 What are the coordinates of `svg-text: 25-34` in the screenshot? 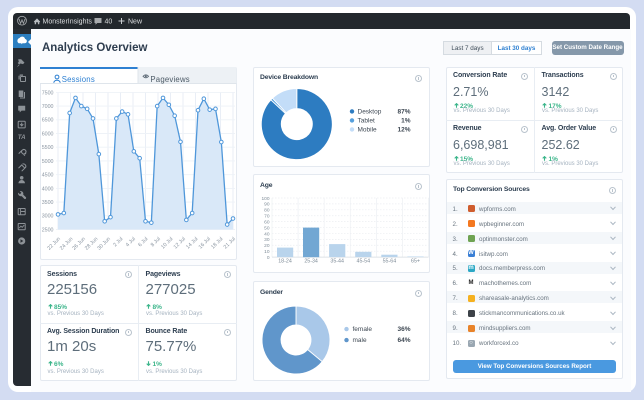 It's located at (311, 261).